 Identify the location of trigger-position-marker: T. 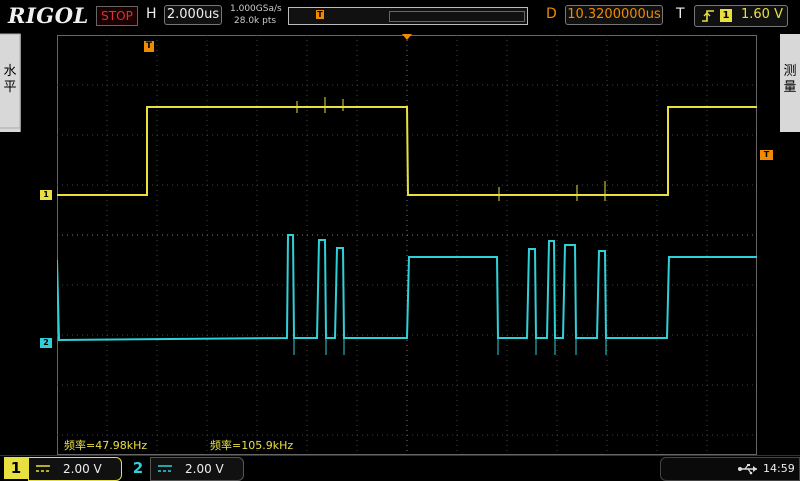
(320, 14).